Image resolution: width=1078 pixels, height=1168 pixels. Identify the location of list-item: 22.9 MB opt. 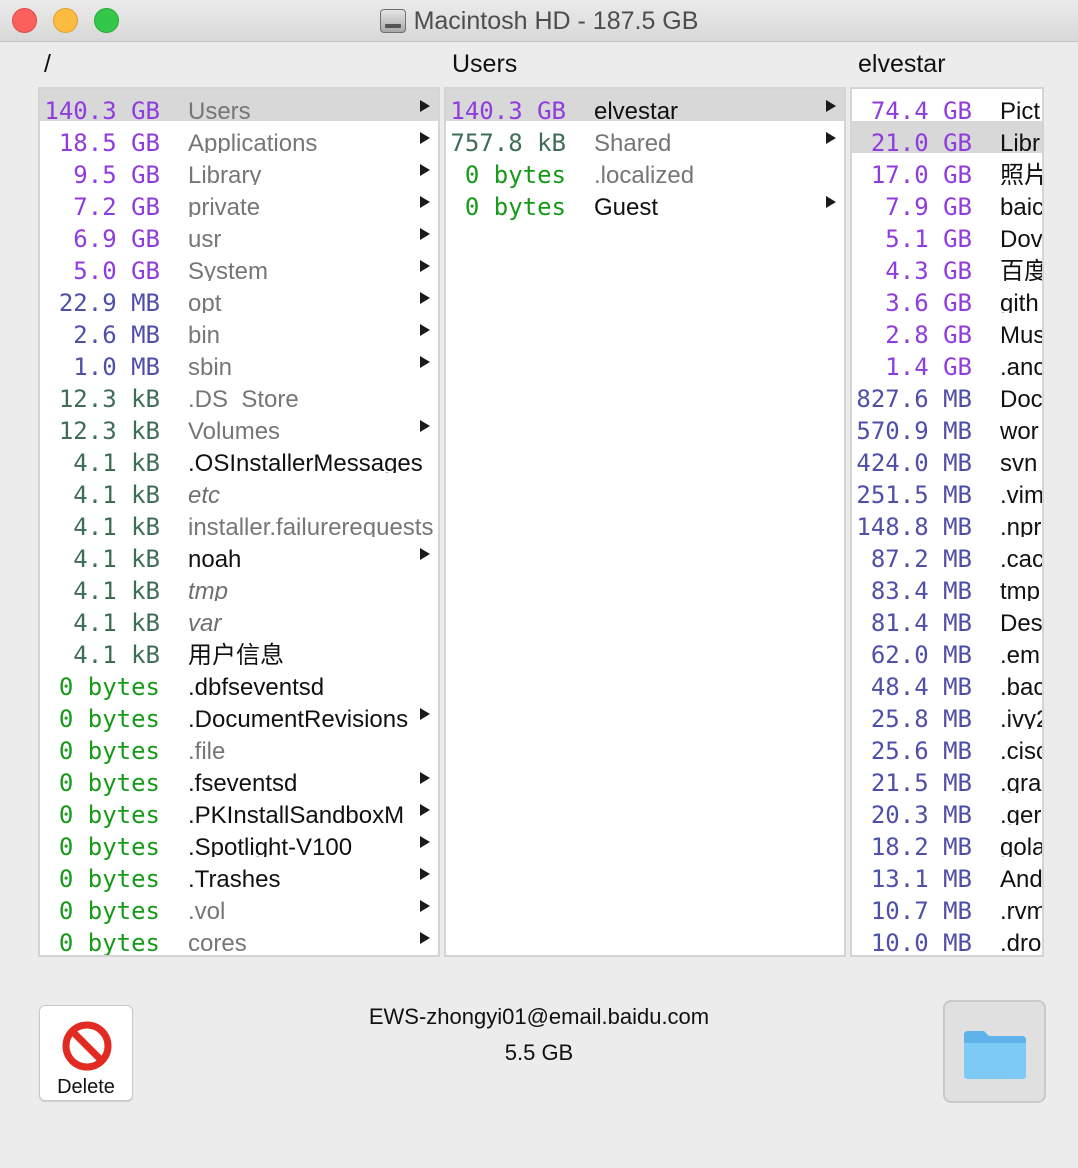
(239, 299).